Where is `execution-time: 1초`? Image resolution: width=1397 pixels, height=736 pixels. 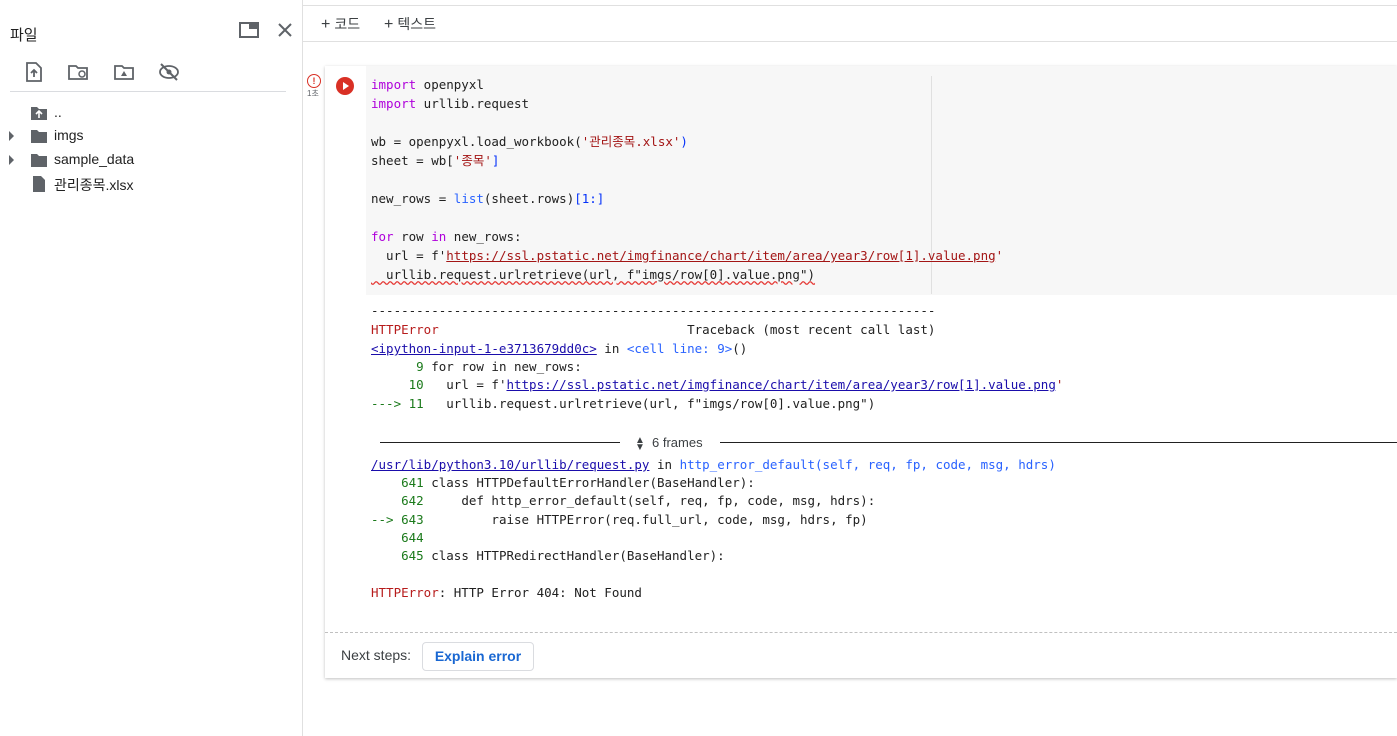 execution-time: 1초 is located at coordinates (313, 93).